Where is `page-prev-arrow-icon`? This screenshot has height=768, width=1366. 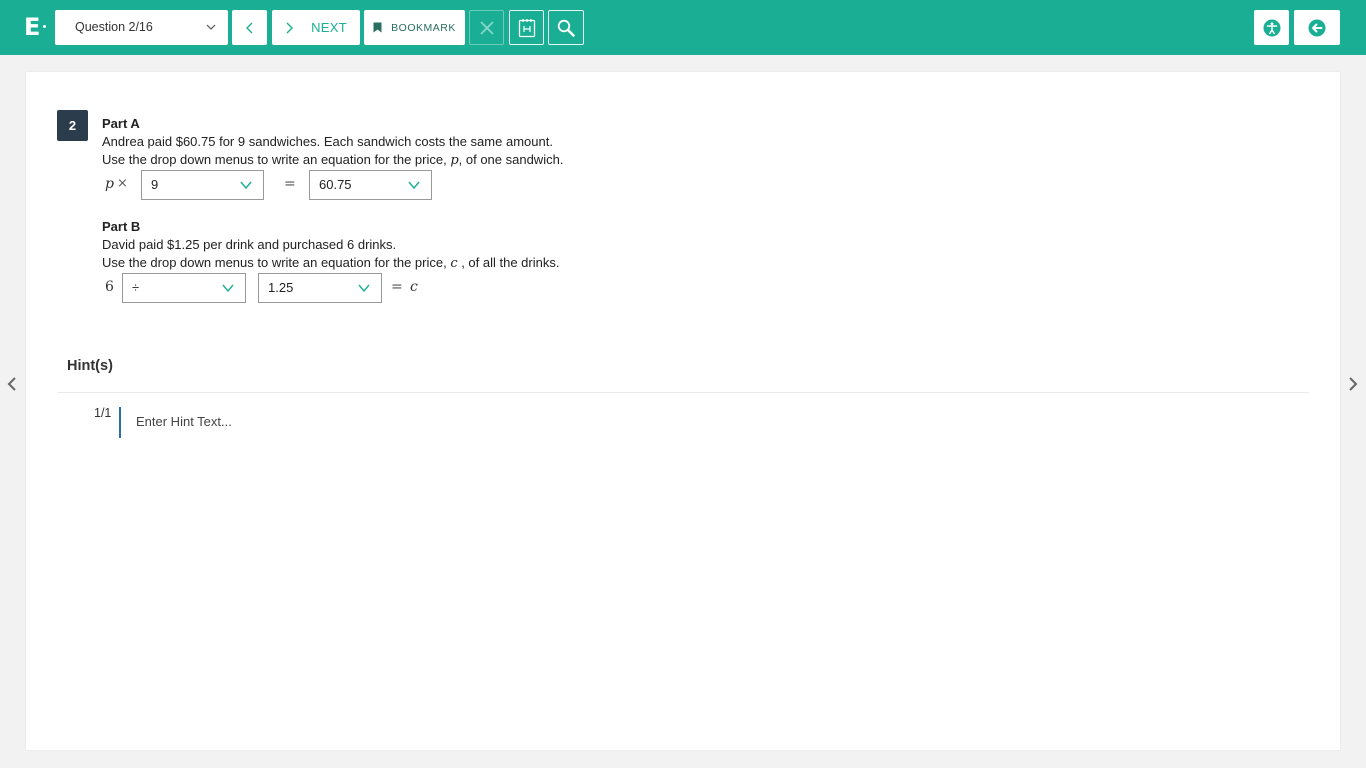
page-prev-arrow-icon is located at coordinates (12, 384).